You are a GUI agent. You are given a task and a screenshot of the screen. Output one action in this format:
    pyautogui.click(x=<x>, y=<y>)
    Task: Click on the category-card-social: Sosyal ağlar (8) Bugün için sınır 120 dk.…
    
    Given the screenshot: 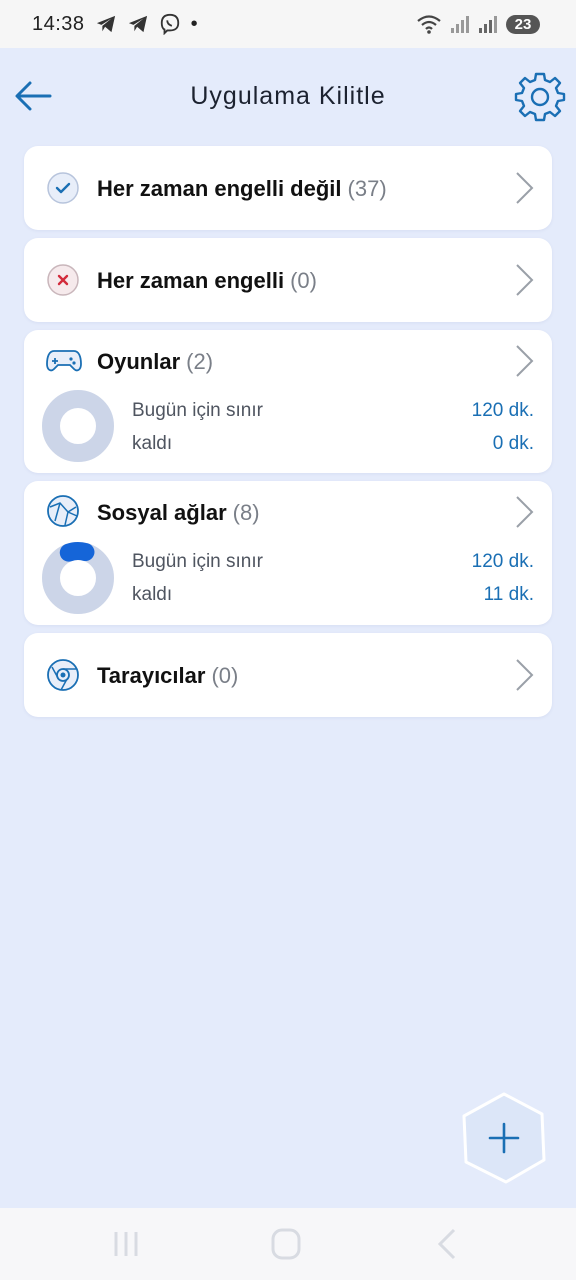 What is the action you would take?
    pyautogui.click(x=288, y=553)
    